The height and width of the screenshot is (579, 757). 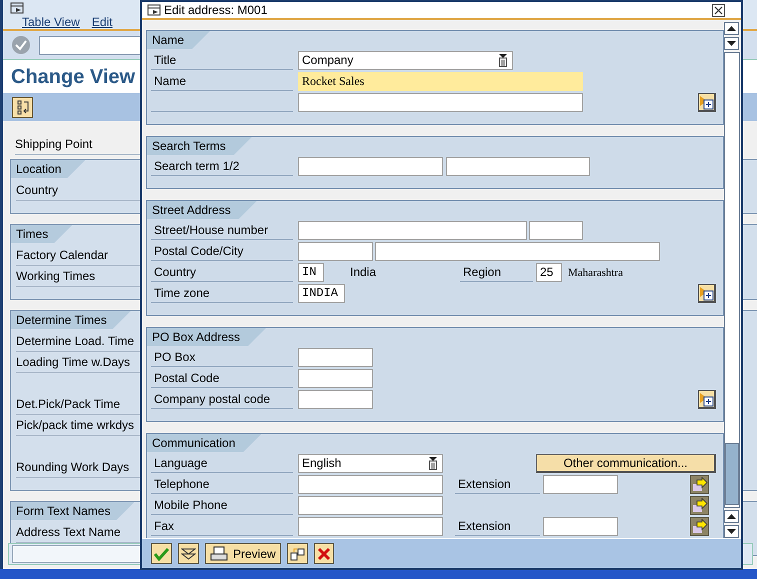 What do you see at coordinates (202, 210) in the screenshot?
I see `section-title: Street Address` at bounding box center [202, 210].